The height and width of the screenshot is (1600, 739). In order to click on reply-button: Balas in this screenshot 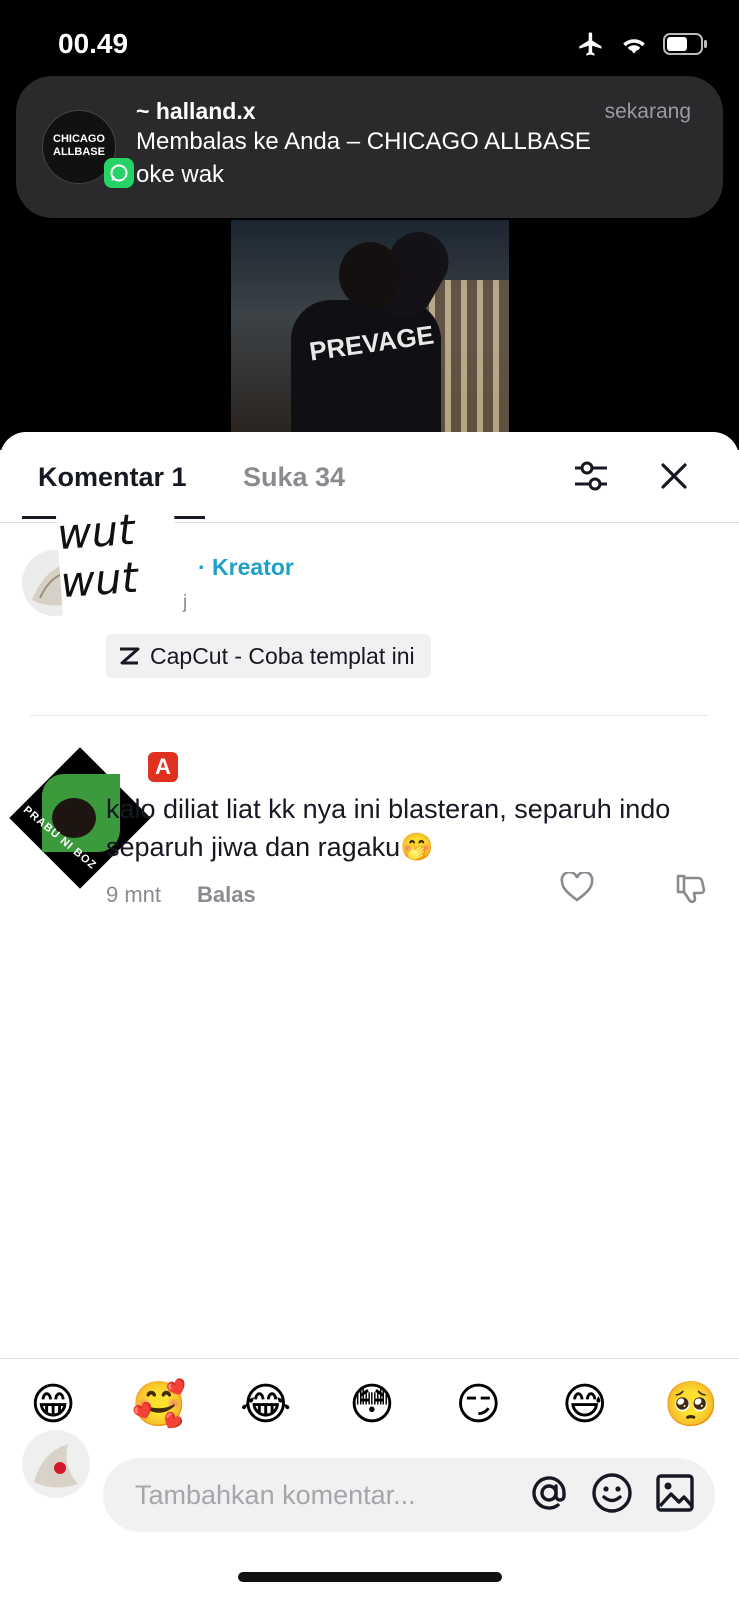, I will do `click(226, 895)`.